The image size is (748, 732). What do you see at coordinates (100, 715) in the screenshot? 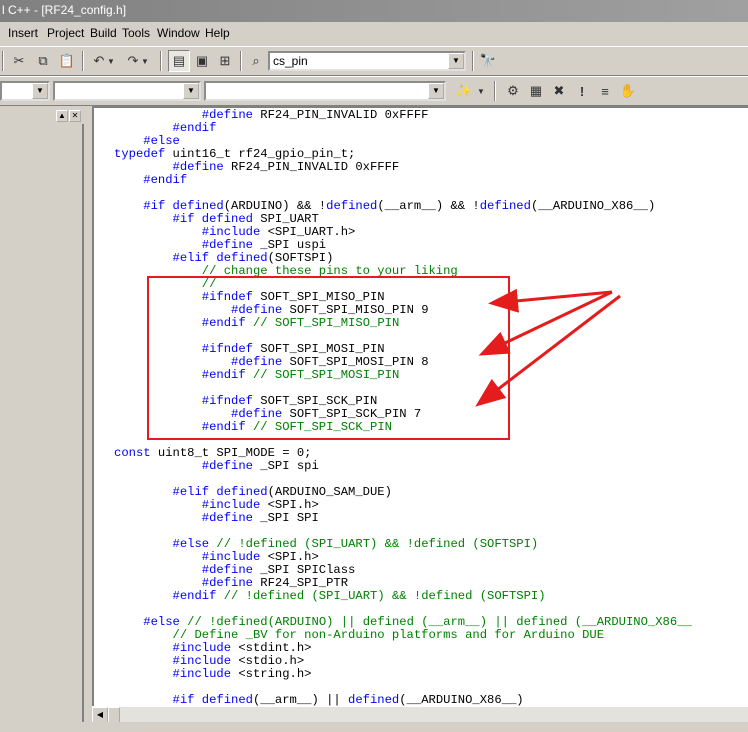
I see `scroll-left-icon: ◀` at bounding box center [100, 715].